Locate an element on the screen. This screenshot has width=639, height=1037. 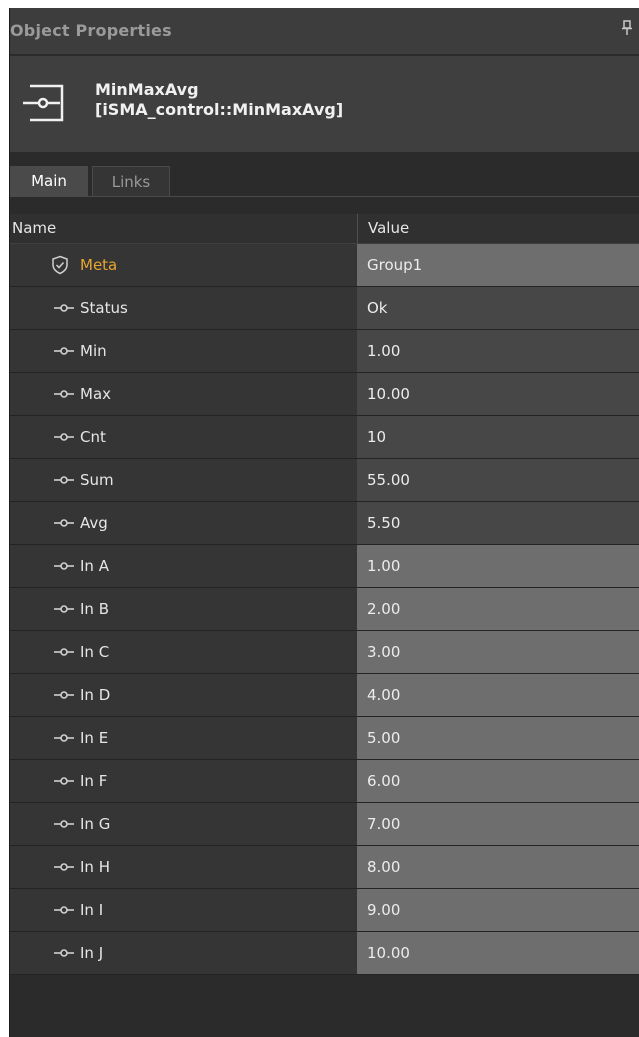
property-name-cell: In F is located at coordinates (183, 781).